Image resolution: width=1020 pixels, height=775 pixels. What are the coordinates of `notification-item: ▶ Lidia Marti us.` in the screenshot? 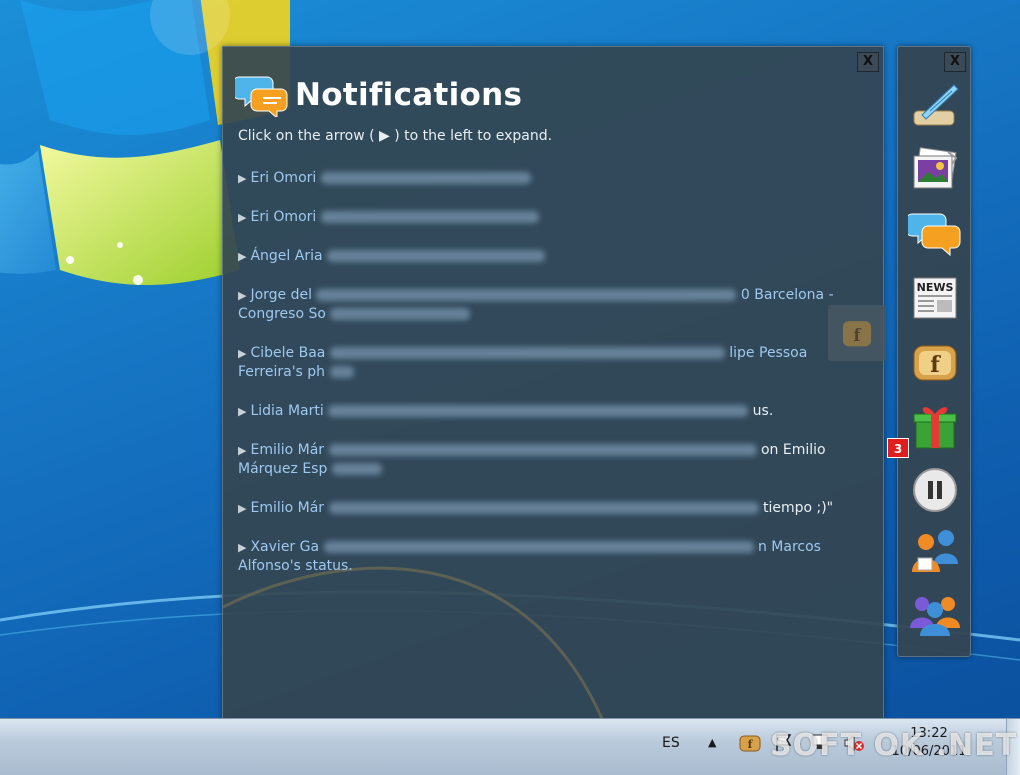 It's located at (553, 411).